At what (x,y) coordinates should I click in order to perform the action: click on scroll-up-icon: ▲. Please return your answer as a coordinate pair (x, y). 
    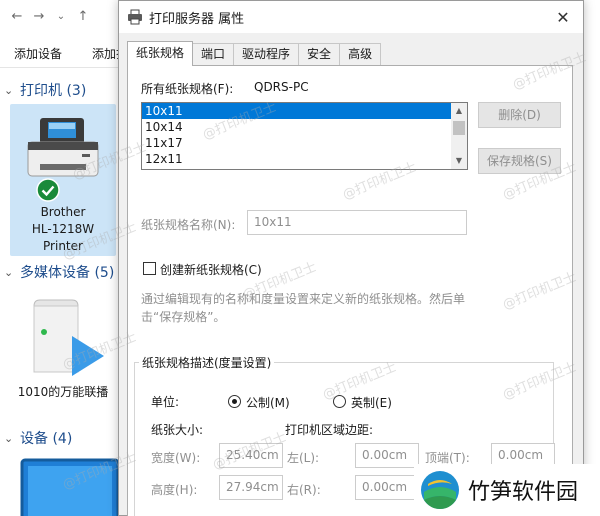
    Looking at the image, I should click on (459, 111).